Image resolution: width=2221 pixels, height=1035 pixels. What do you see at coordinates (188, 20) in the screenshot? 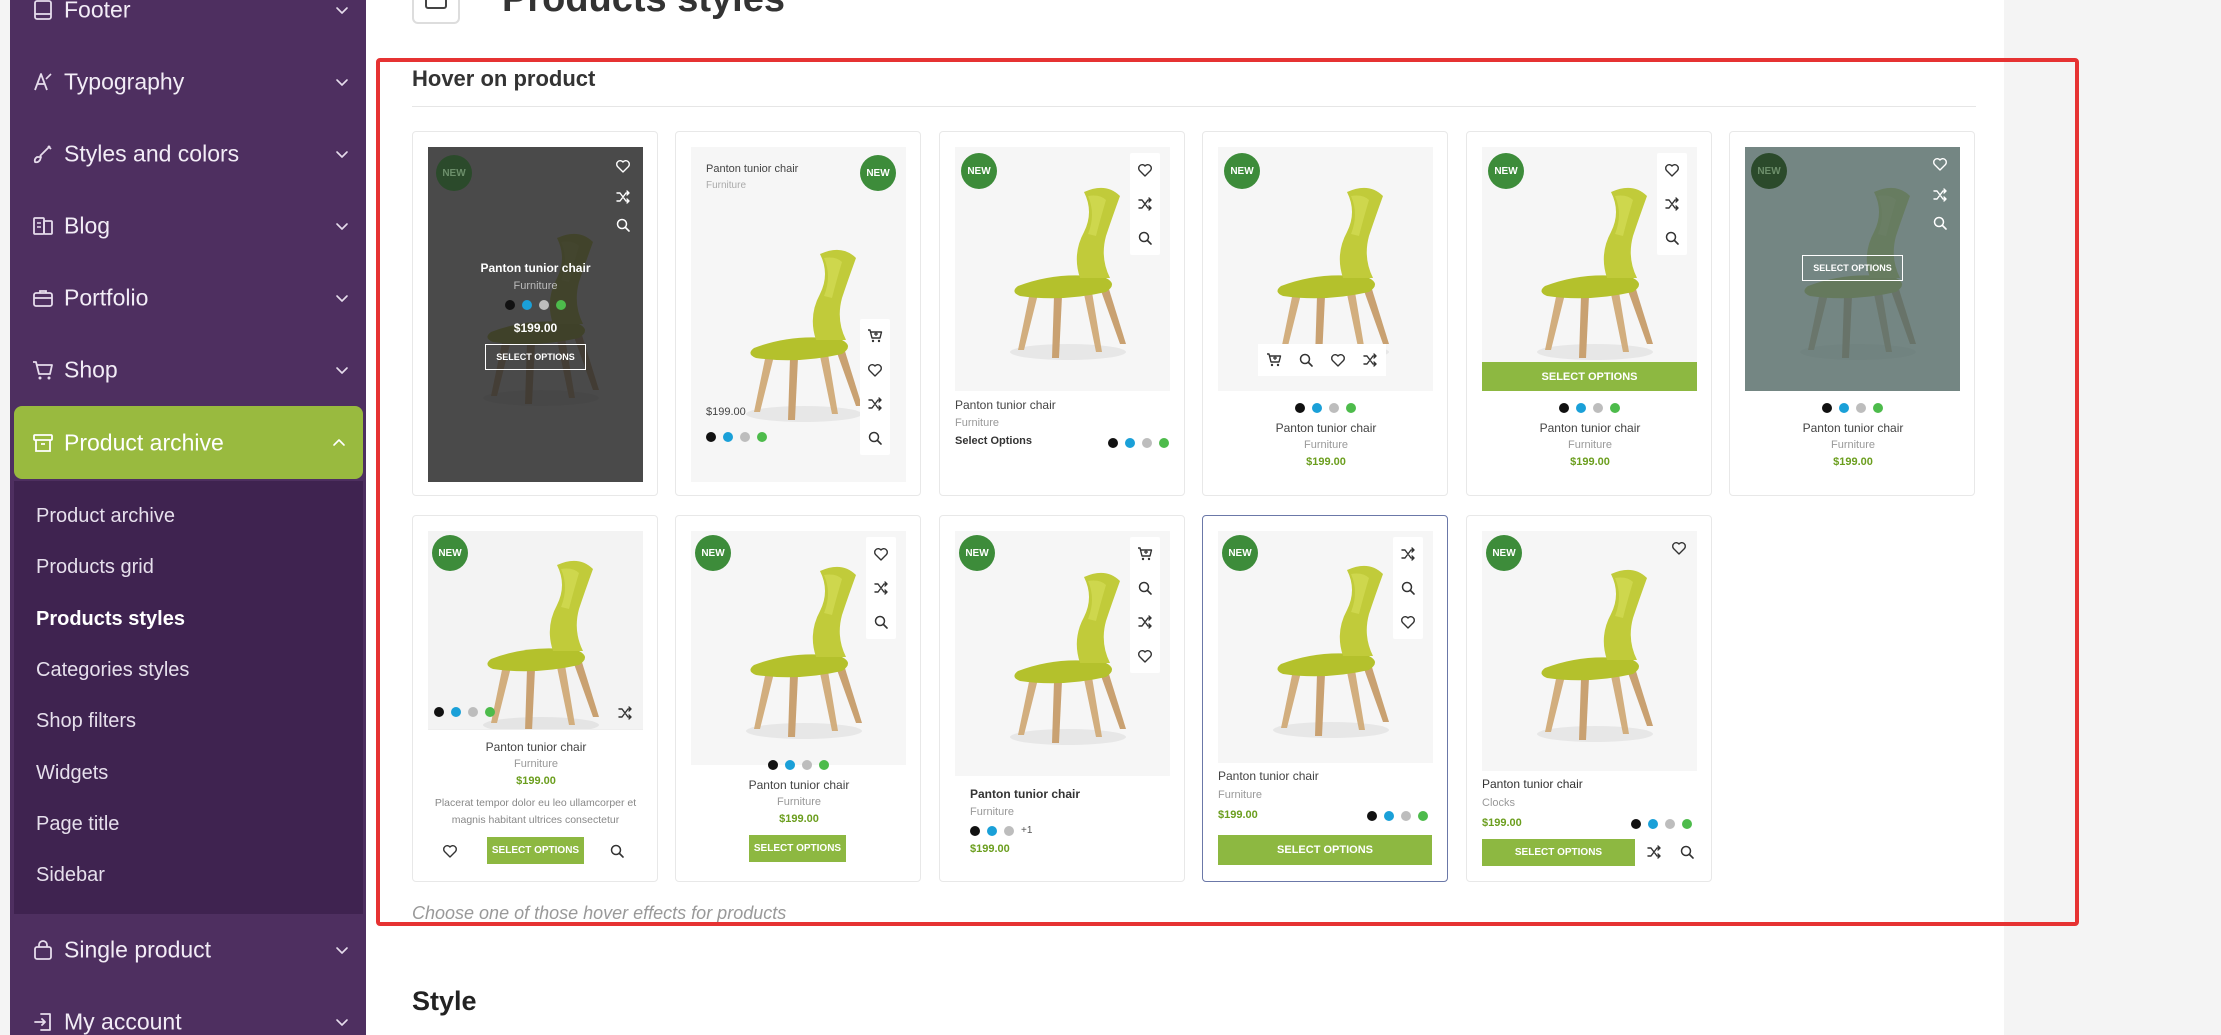
I see `sidebar-item-footer: Footer` at bounding box center [188, 20].